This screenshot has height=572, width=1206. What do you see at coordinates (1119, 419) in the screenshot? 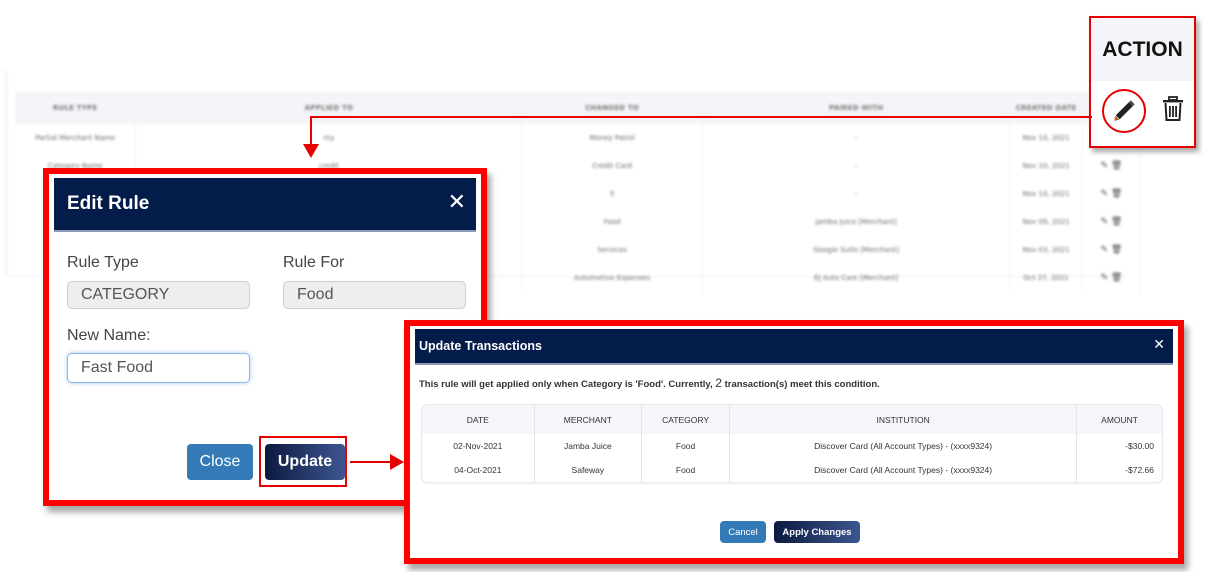
I see `col-amount: AMOUNT` at bounding box center [1119, 419].